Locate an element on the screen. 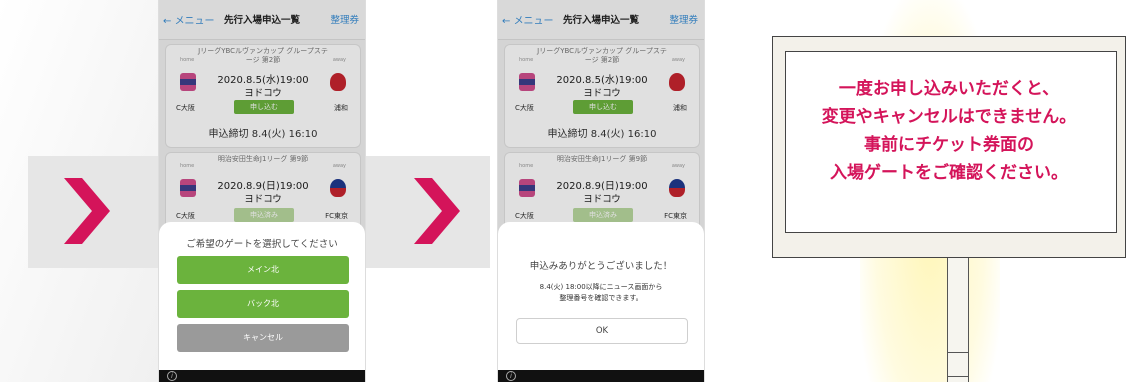 The image size is (1126, 382). gate-select-sheet: ご希望のゲートを選択してください メイン北 バック北 キャンセル is located at coordinates (262, 297).